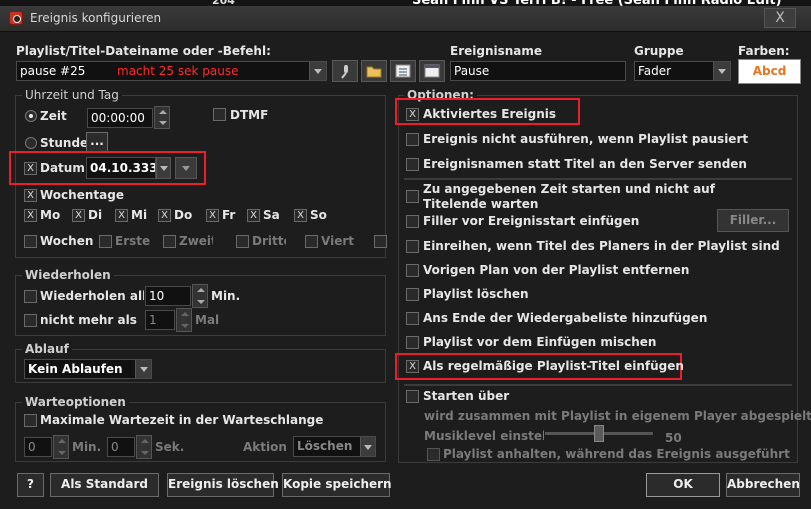  What do you see at coordinates (412, 221) in the screenshot?
I see `option-checkbox-filler` at bounding box center [412, 221].